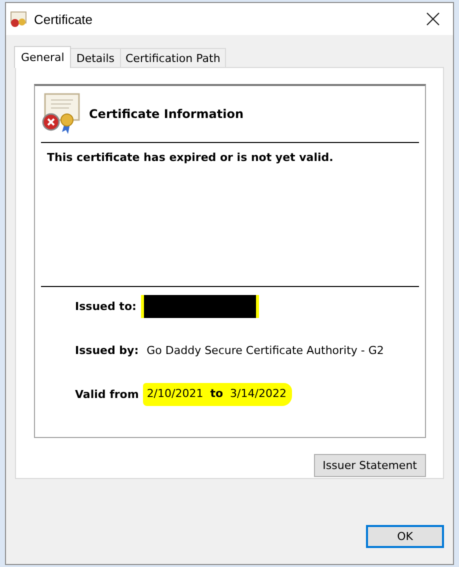 The width and height of the screenshot is (459, 567). I want to click on field-label: Issued to:, so click(105, 306).